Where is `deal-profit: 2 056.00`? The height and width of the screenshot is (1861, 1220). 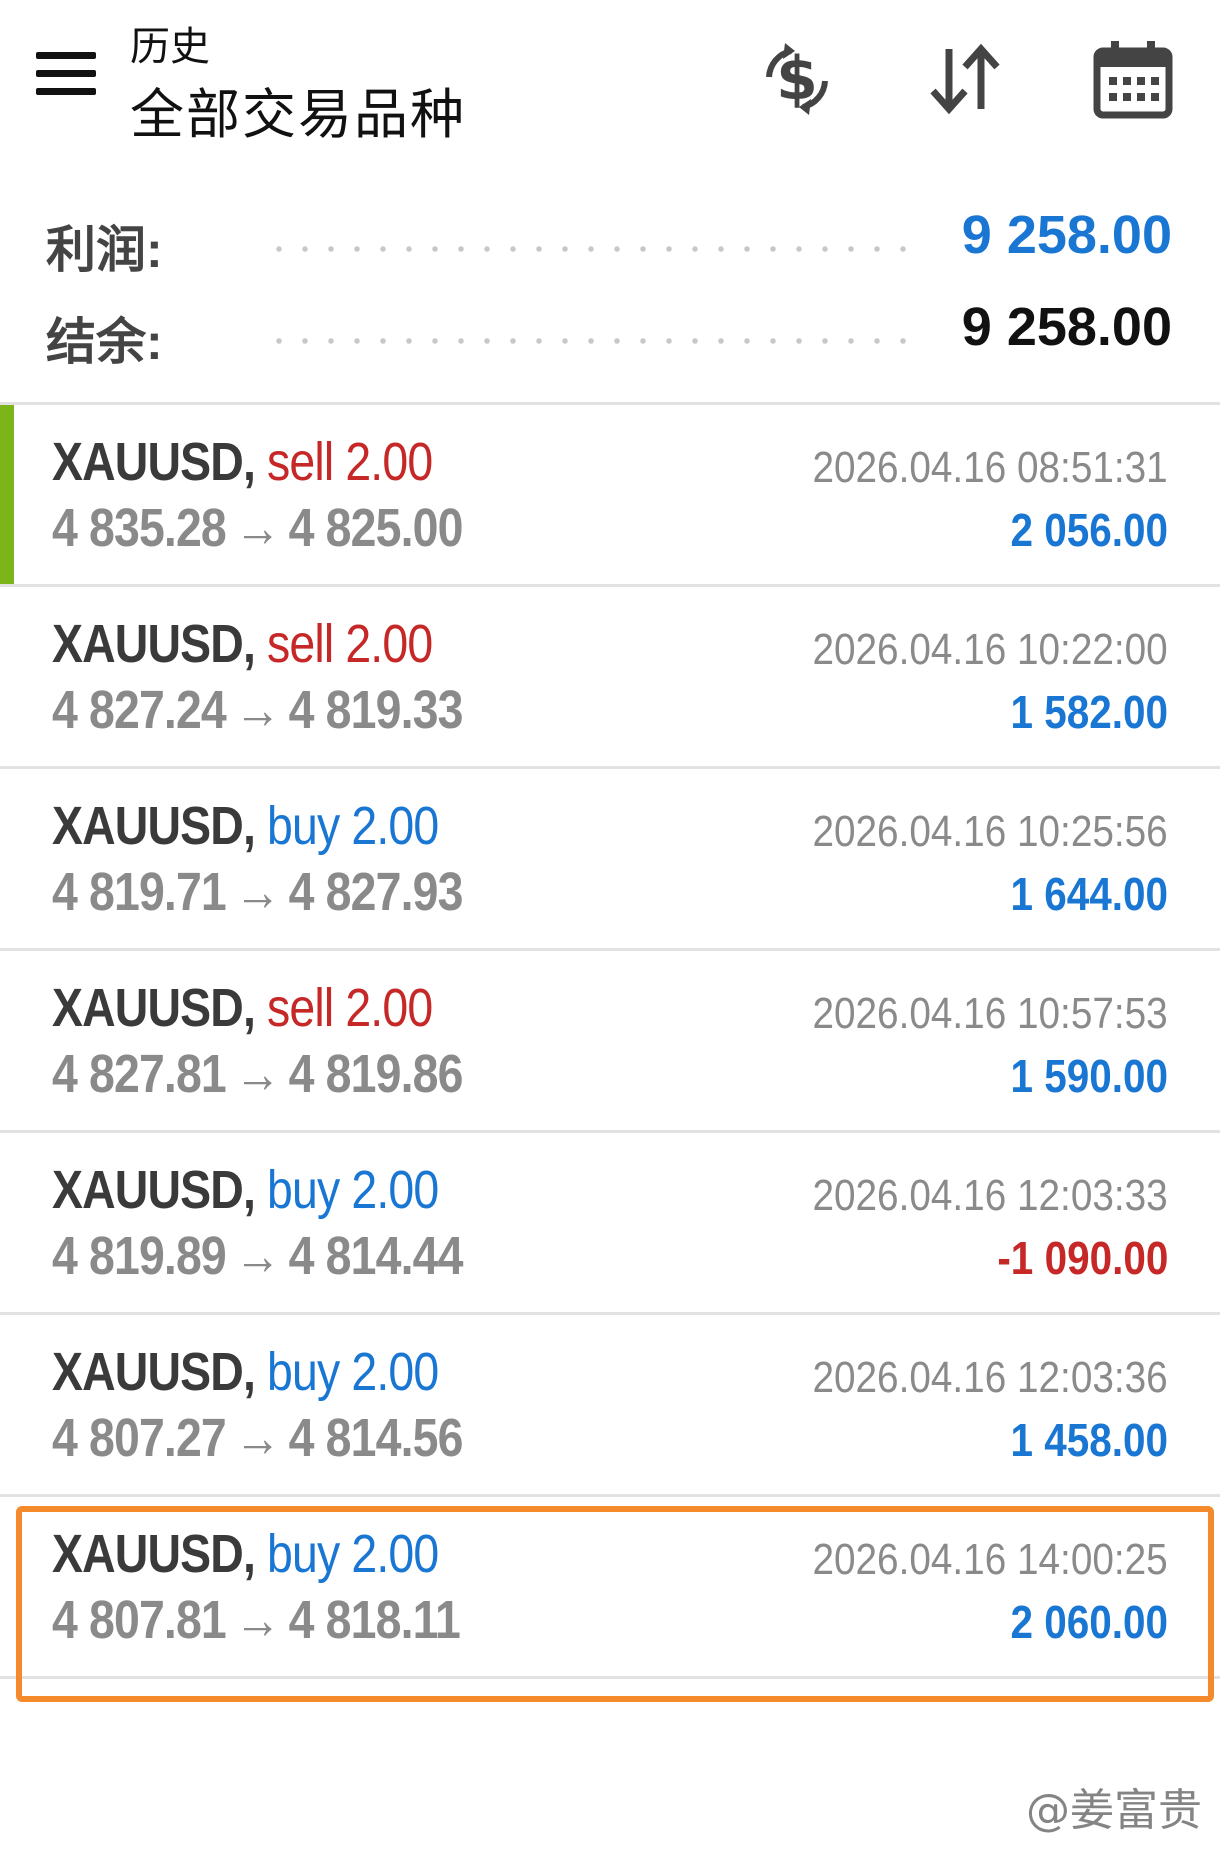
deal-profit: 2 056.00 is located at coordinates (1089, 530).